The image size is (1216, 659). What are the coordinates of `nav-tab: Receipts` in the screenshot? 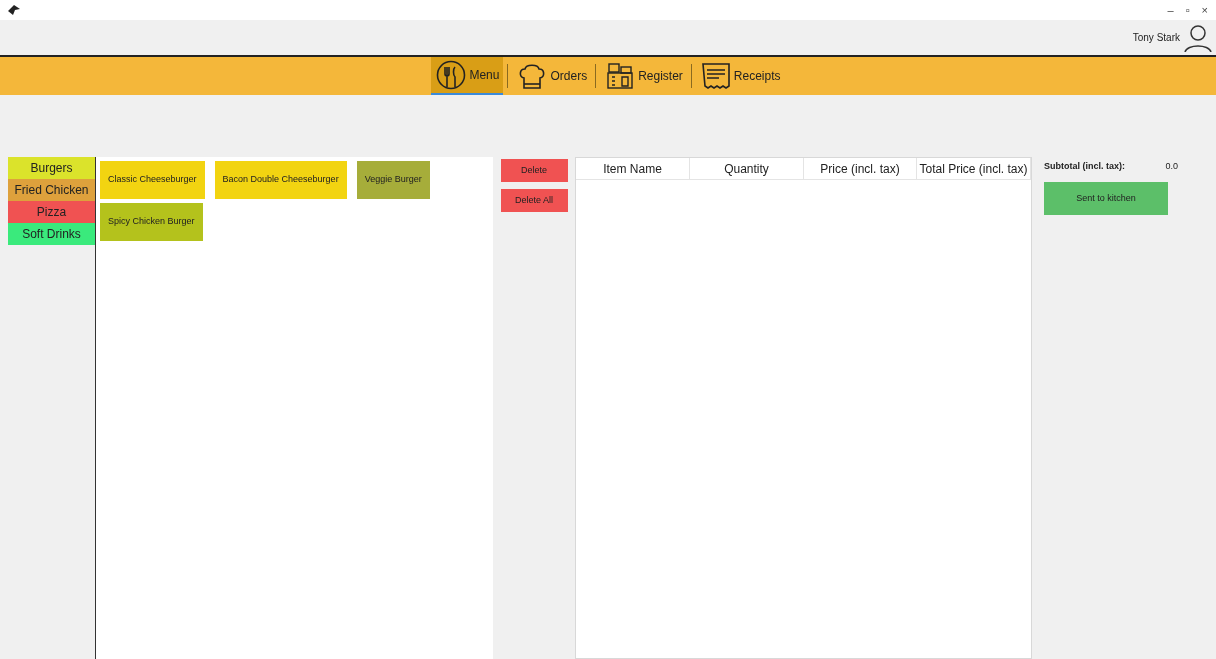 It's located at (740, 76).